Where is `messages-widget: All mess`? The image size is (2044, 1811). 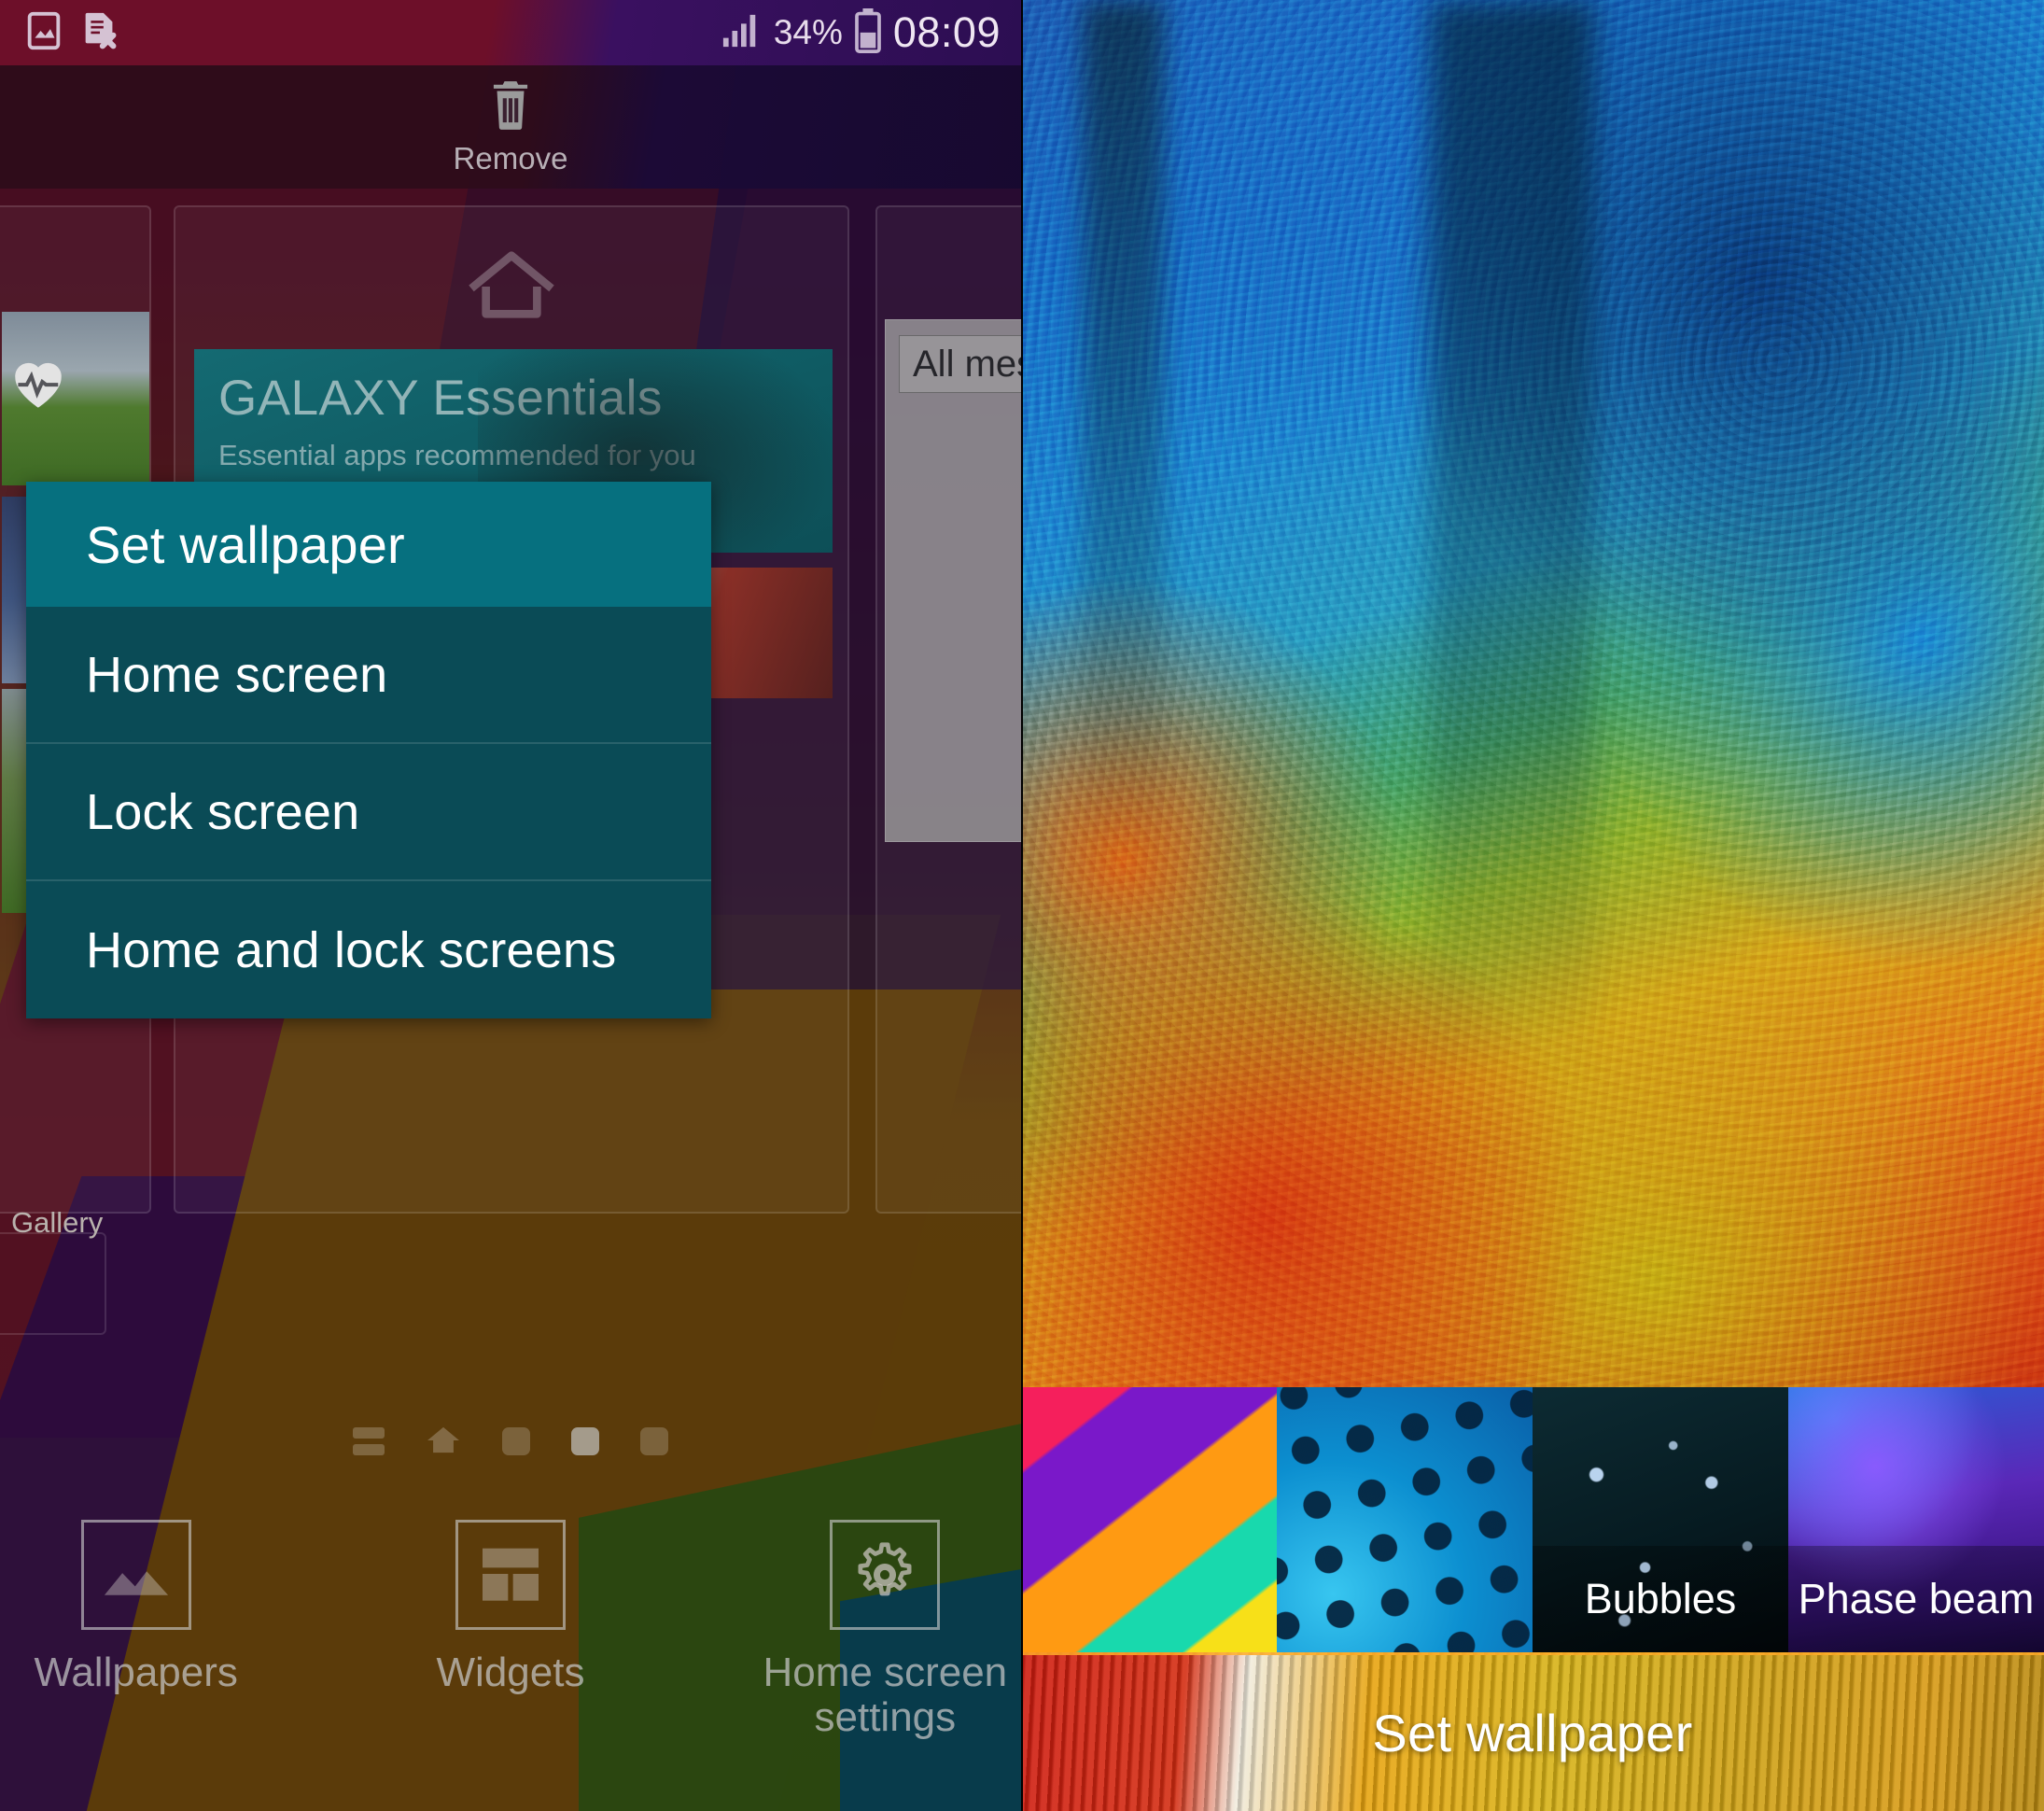
messages-widget: All mess is located at coordinates (953, 580).